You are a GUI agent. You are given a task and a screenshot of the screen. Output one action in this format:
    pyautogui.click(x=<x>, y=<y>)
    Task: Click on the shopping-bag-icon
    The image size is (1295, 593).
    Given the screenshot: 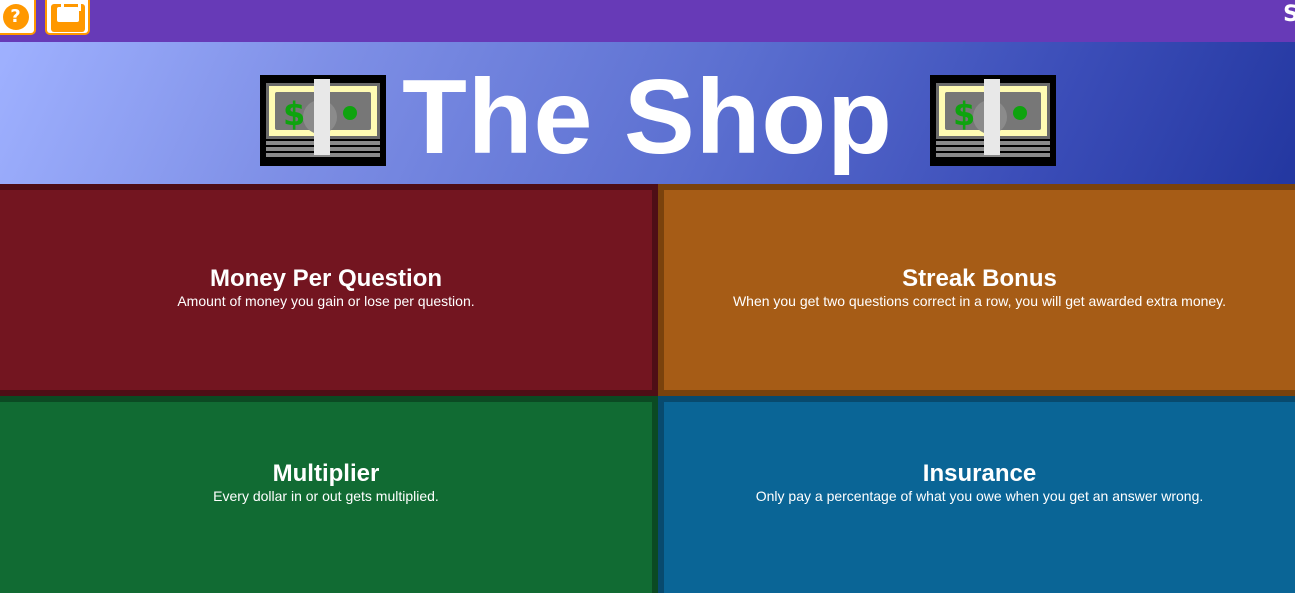 What is the action you would take?
    pyautogui.click(x=67, y=16)
    